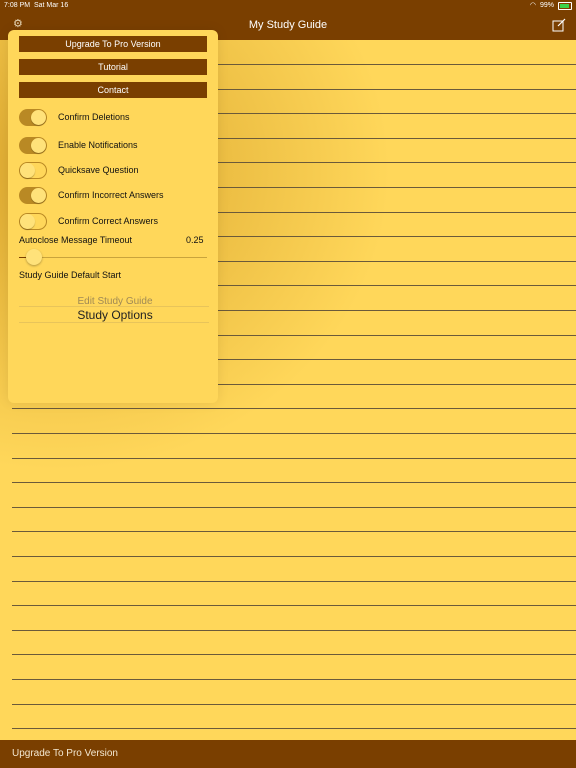  I want to click on timeout-slider-knob, so click(34, 257).